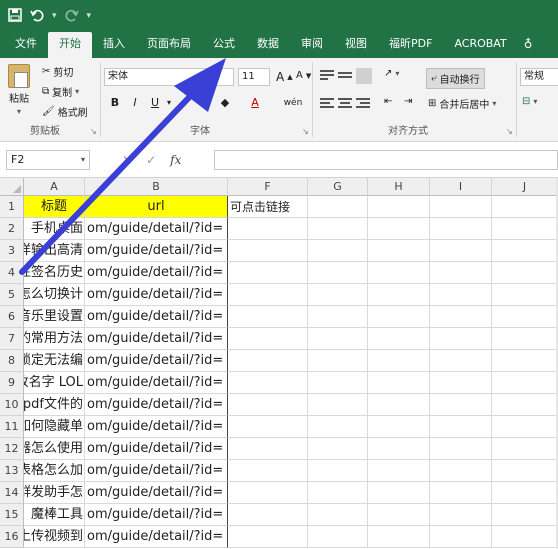 This screenshot has width=558, height=549. Describe the element at coordinates (12, 471) in the screenshot. I see `row-header: 13` at that location.